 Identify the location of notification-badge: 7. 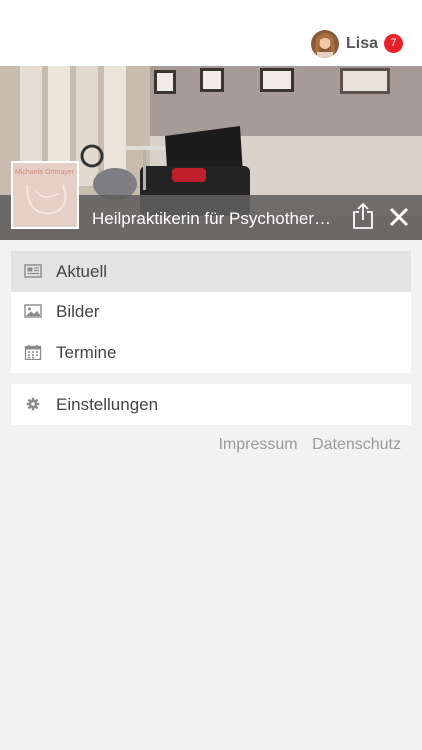
(393, 43).